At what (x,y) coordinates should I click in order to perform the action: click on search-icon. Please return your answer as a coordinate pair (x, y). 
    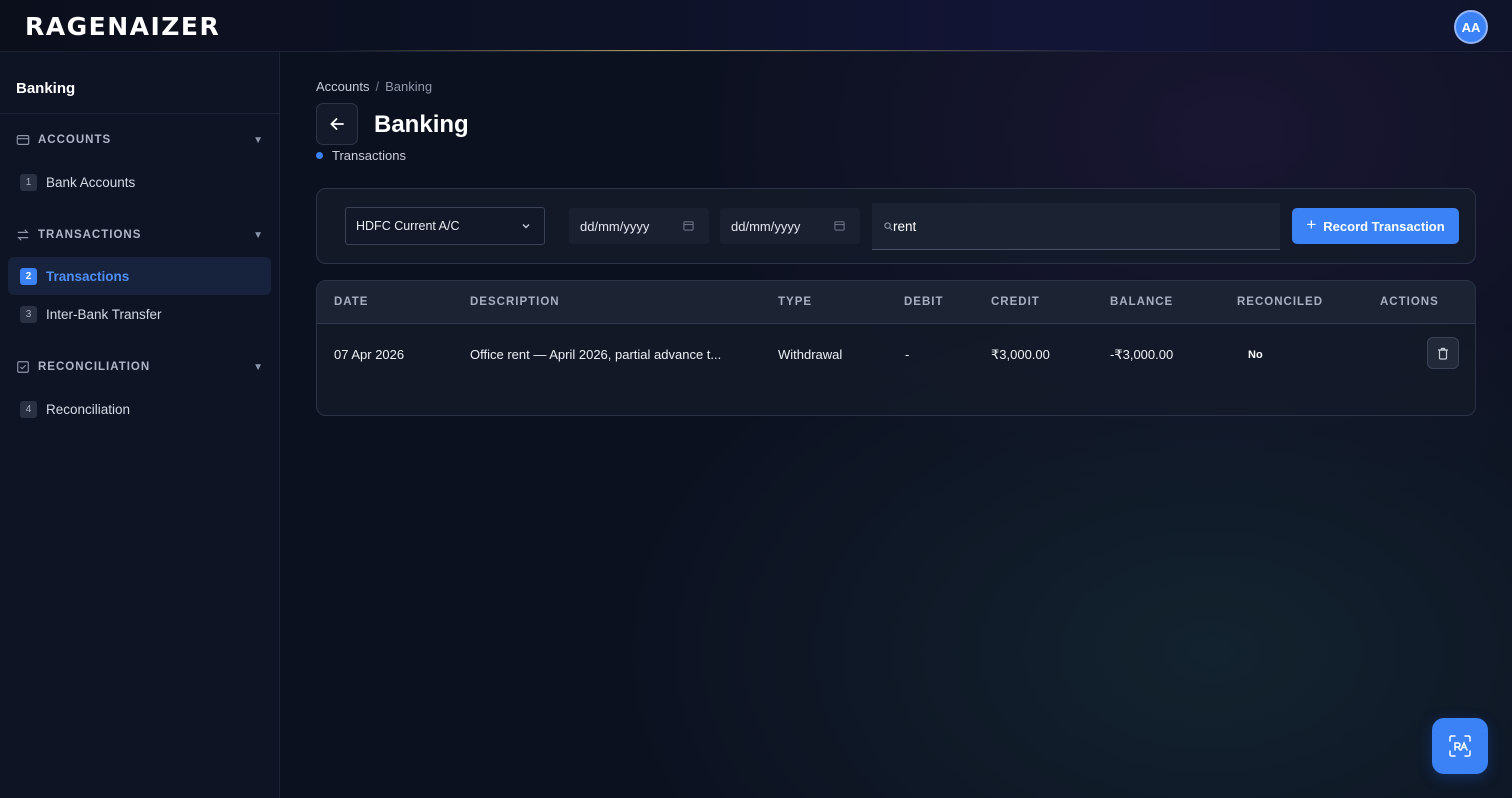
    Looking at the image, I should click on (888, 225).